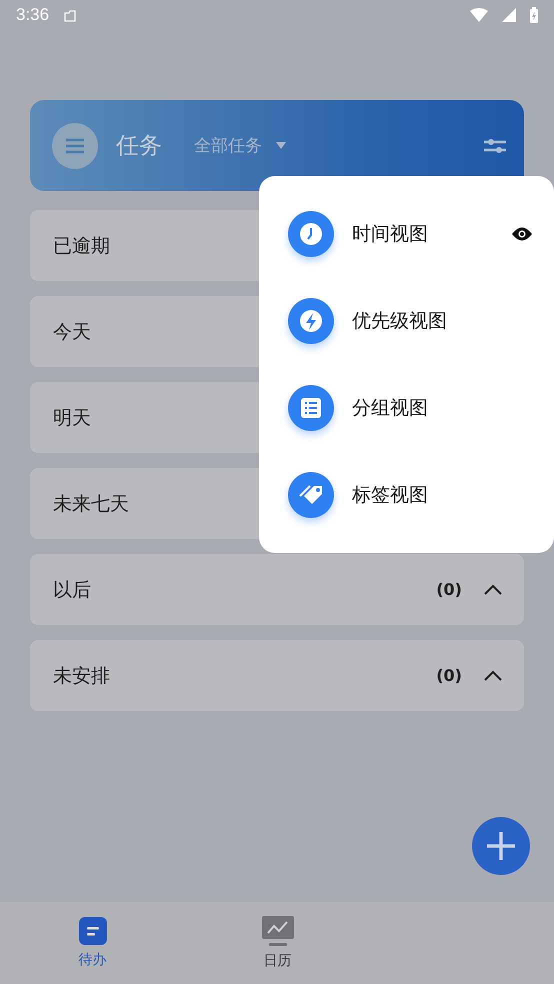 This screenshot has height=984, width=554. I want to click on signal-icon, so click(509, 15).